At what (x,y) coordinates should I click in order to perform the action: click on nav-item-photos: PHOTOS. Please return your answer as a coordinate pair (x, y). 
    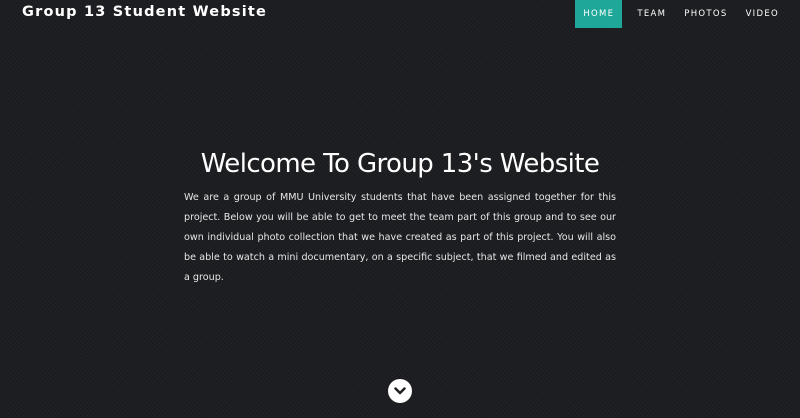
    Looking at the image, I should click on (705, 14).